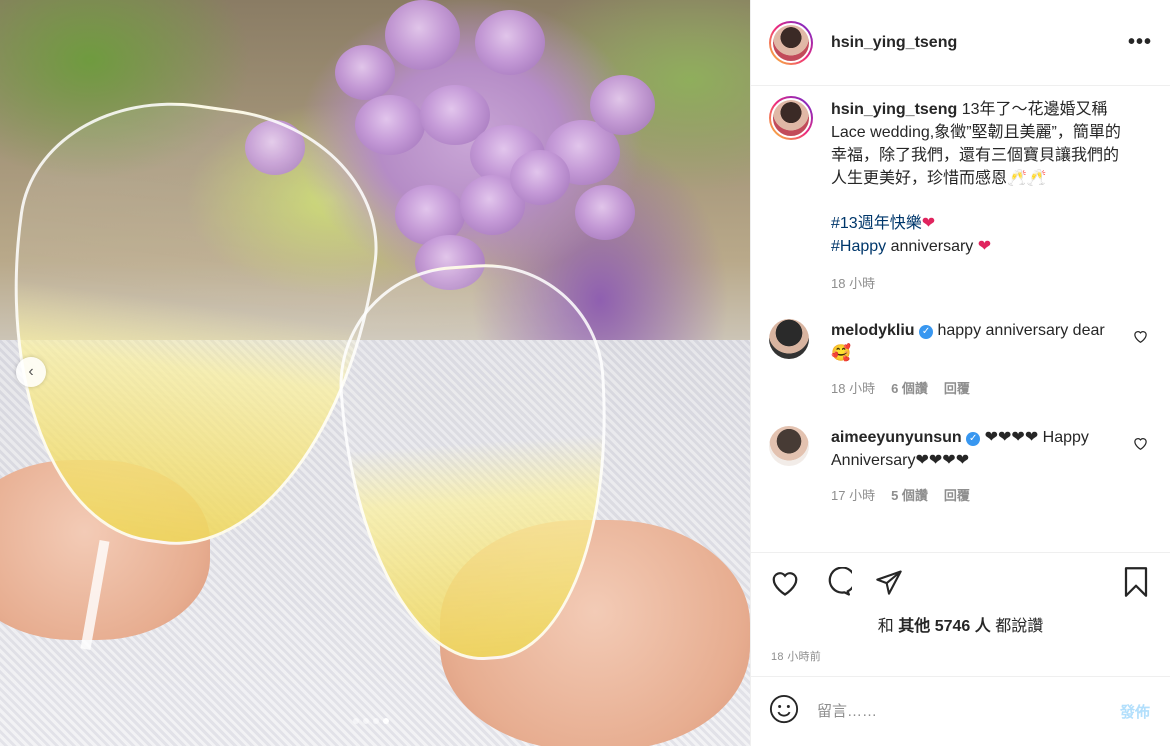 The height and width of the screenshot is (746, 1170). What do you see at coordinates (909, 495) in the screenshot?
I see `comment-likes: 5 個讚` at bounding box center [909, 495].